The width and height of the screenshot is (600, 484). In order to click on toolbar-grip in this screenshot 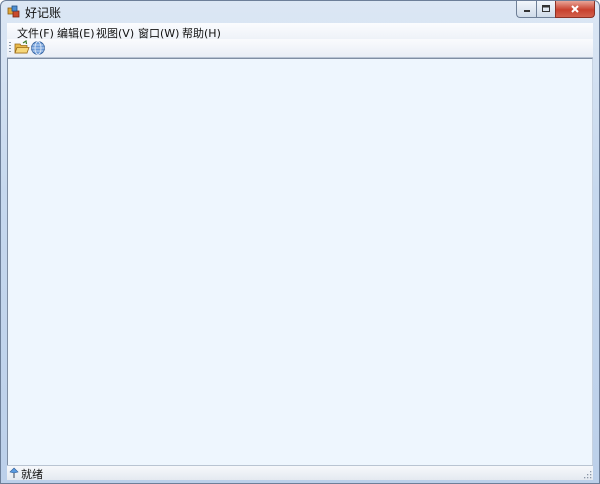, I will do `click(10, 48)`.